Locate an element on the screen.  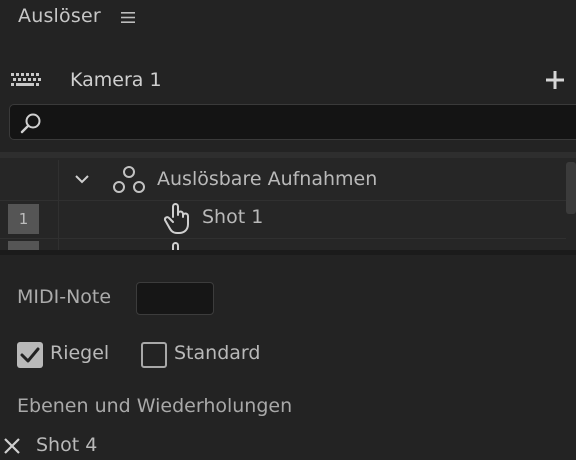
standard-checkbox is located at coordinates (154, 355).